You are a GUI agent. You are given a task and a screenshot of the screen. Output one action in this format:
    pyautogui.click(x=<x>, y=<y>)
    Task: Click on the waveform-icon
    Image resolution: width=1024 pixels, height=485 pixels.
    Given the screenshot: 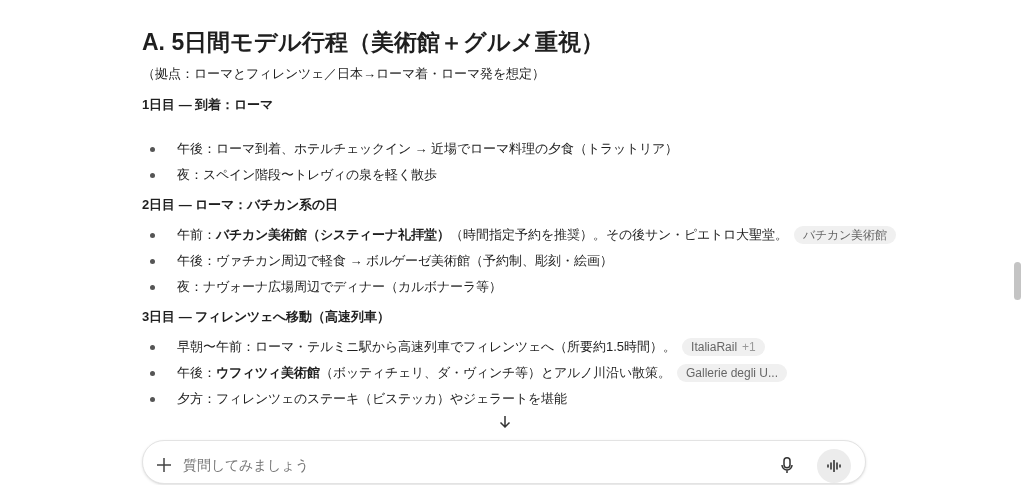 What is the action you would take?
    pyautogui.click(x=834, y=466)
    